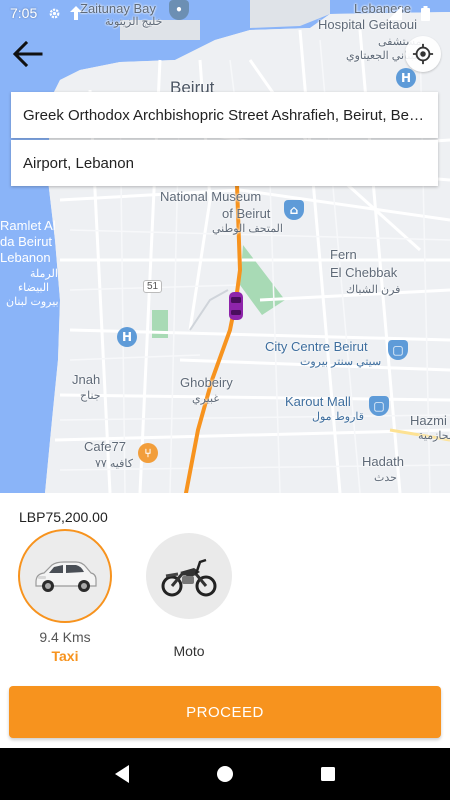  I want to click on dropoff-location-field: Airport, Lebanon, so click(224, 163).